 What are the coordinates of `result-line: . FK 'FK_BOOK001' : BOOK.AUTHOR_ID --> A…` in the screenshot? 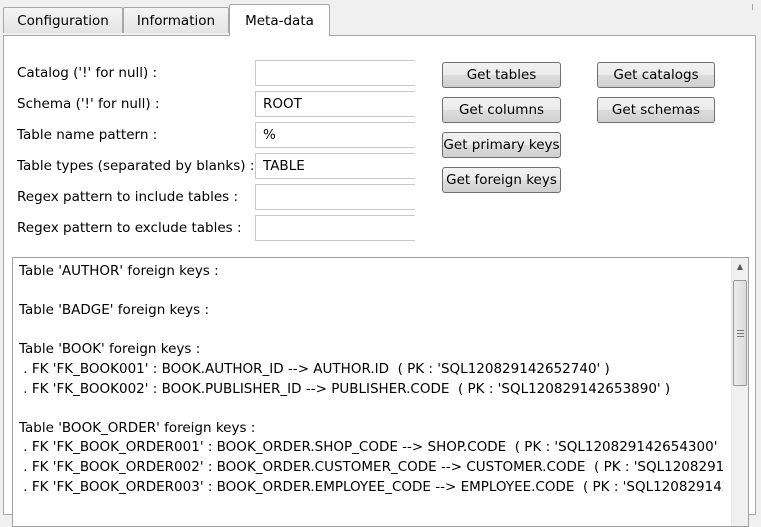 It's located at (314, 368).